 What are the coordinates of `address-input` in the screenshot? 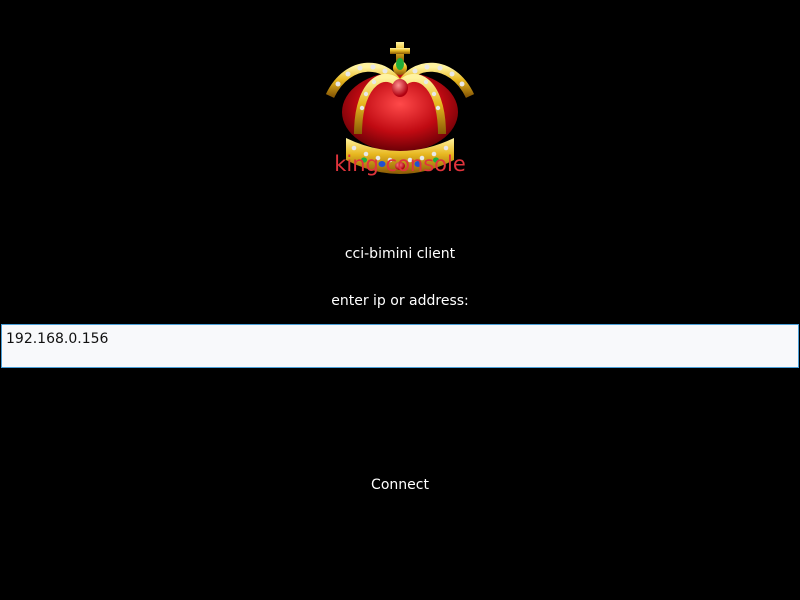 It's located at (400, 346).